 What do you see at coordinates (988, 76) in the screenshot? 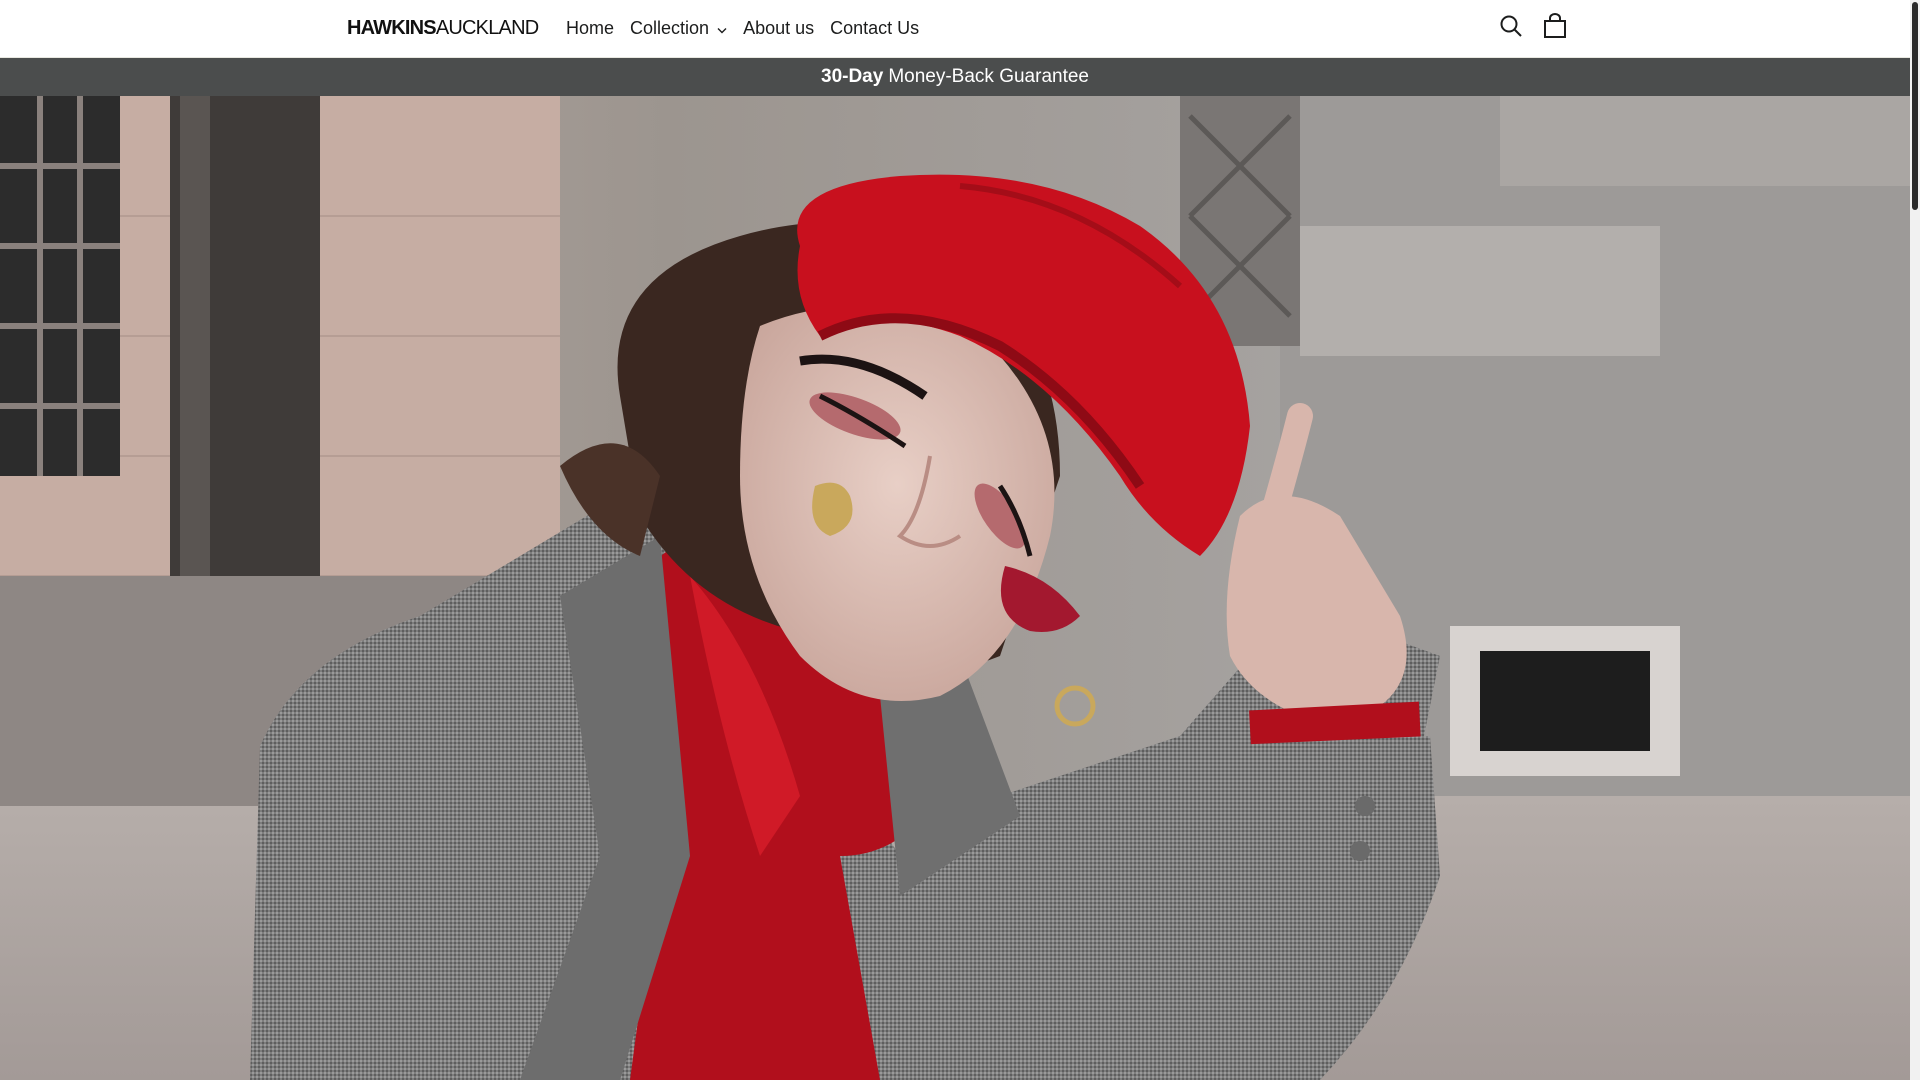
I see `announcement-text: Money-Back Guarantee` at bounding box center [988, 76].